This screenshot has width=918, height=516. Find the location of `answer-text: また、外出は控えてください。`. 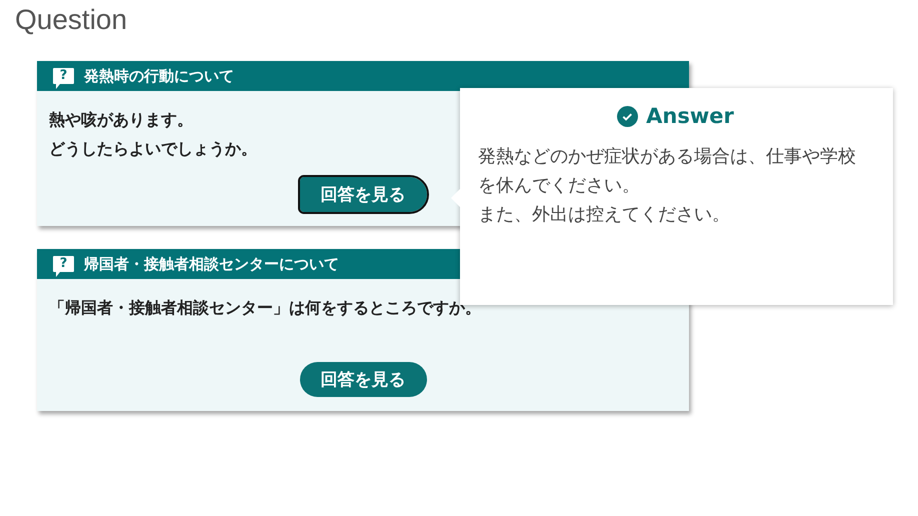

answer-text: また、外出は控えてください。 is located at coordinates (604, 215).